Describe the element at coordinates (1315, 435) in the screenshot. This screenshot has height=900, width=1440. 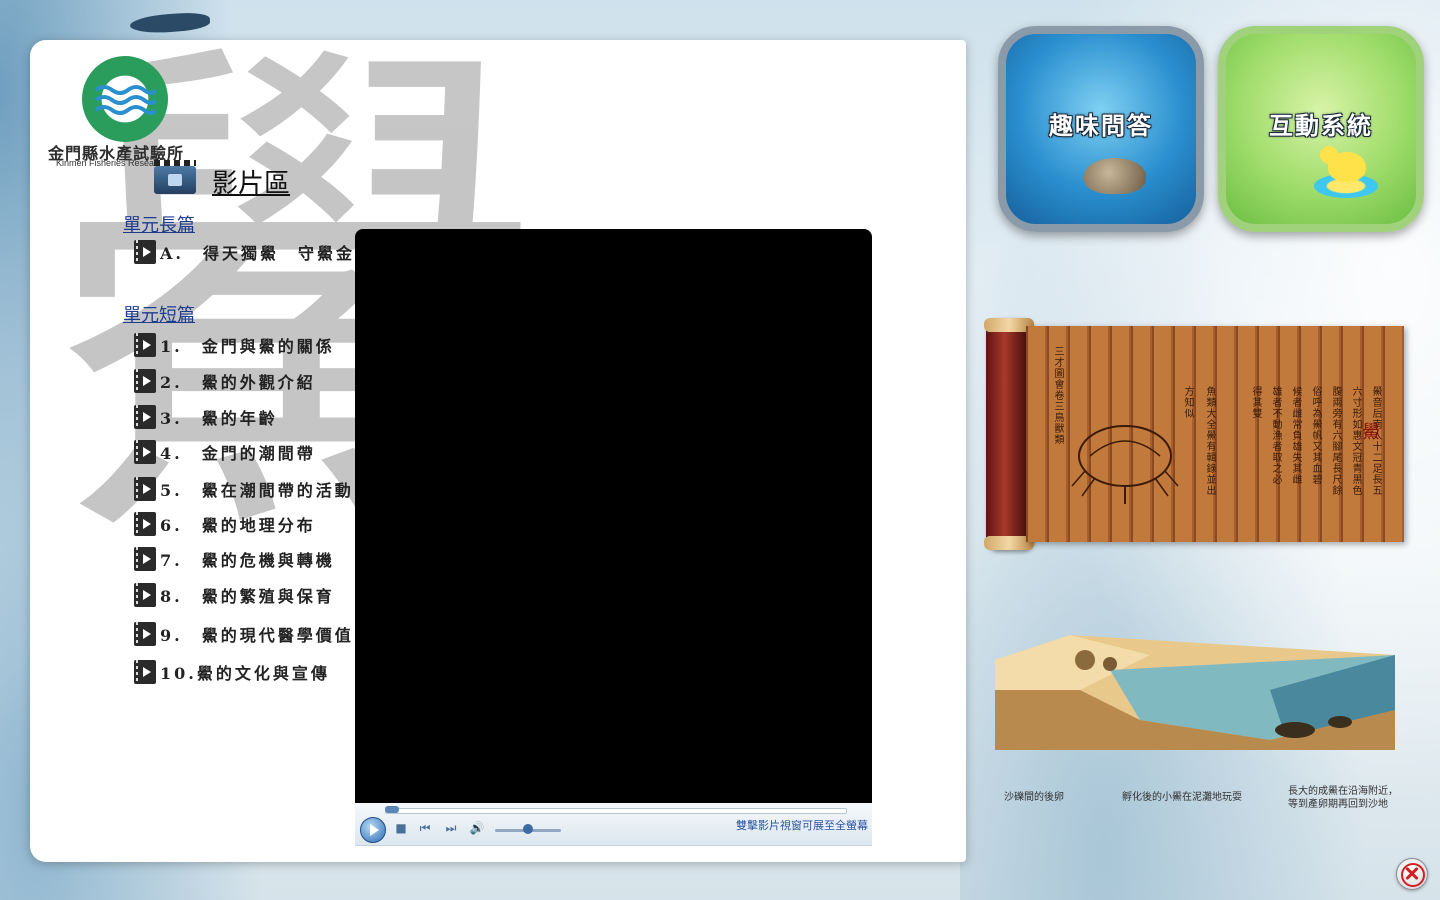
I see `scroll-text-column: 俗呼為鱟帆又其血碧` at that location.